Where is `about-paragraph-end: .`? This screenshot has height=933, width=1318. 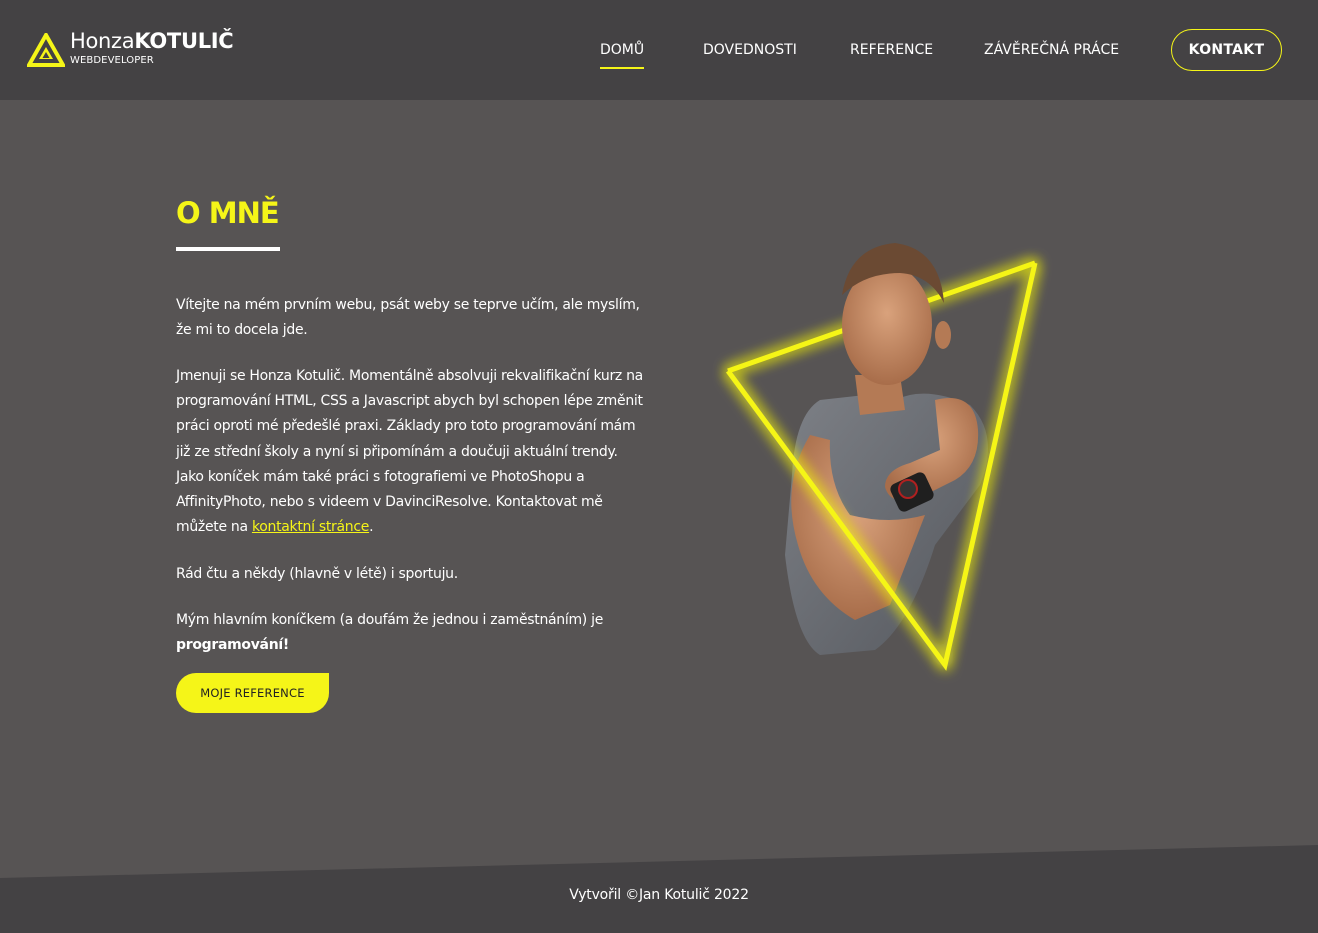
about-paragraph-end: . is located at coordinates (371, 527).